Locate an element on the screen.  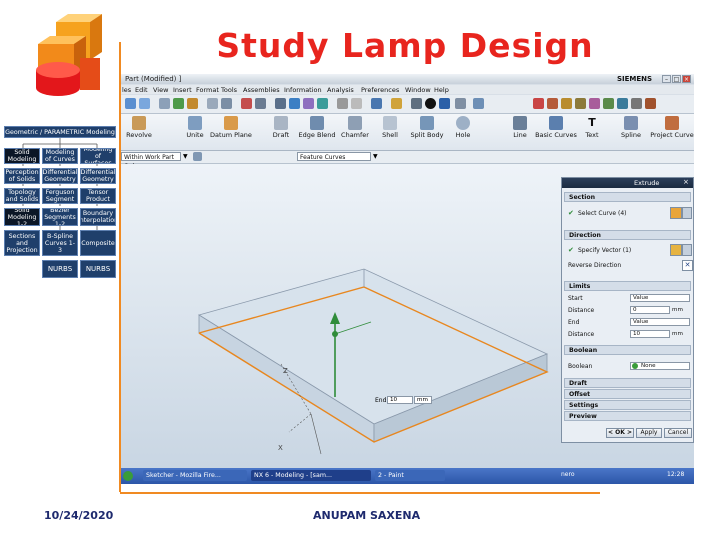
start-type-select: Value is located at coordinates (660, 298).